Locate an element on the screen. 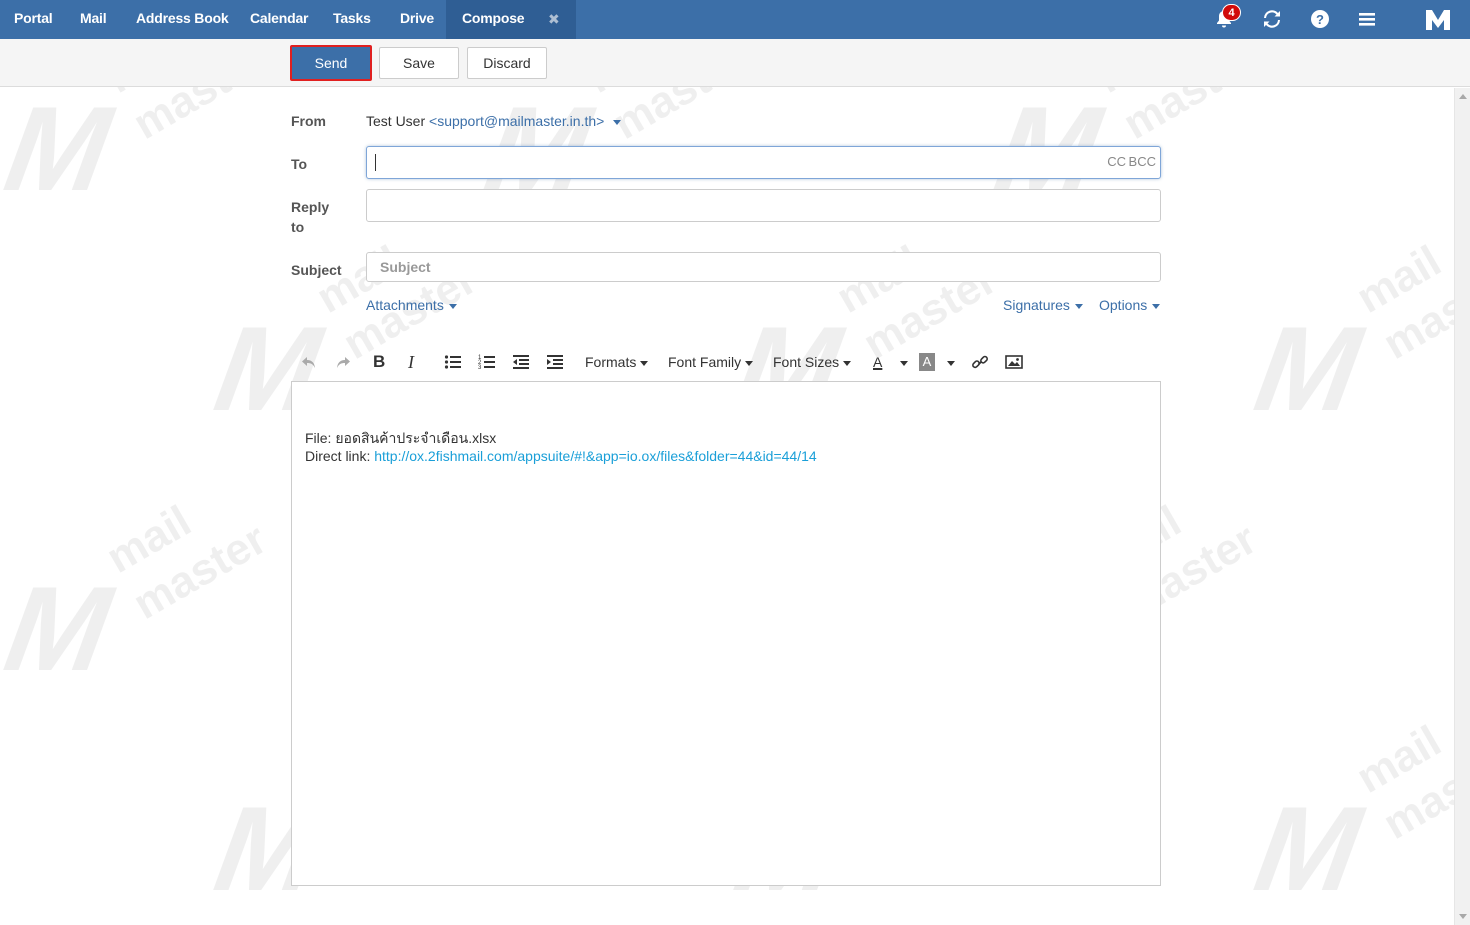 The height and width of the screenshot is (925, 1470). undo-icon is located at coordinates (309, 362).